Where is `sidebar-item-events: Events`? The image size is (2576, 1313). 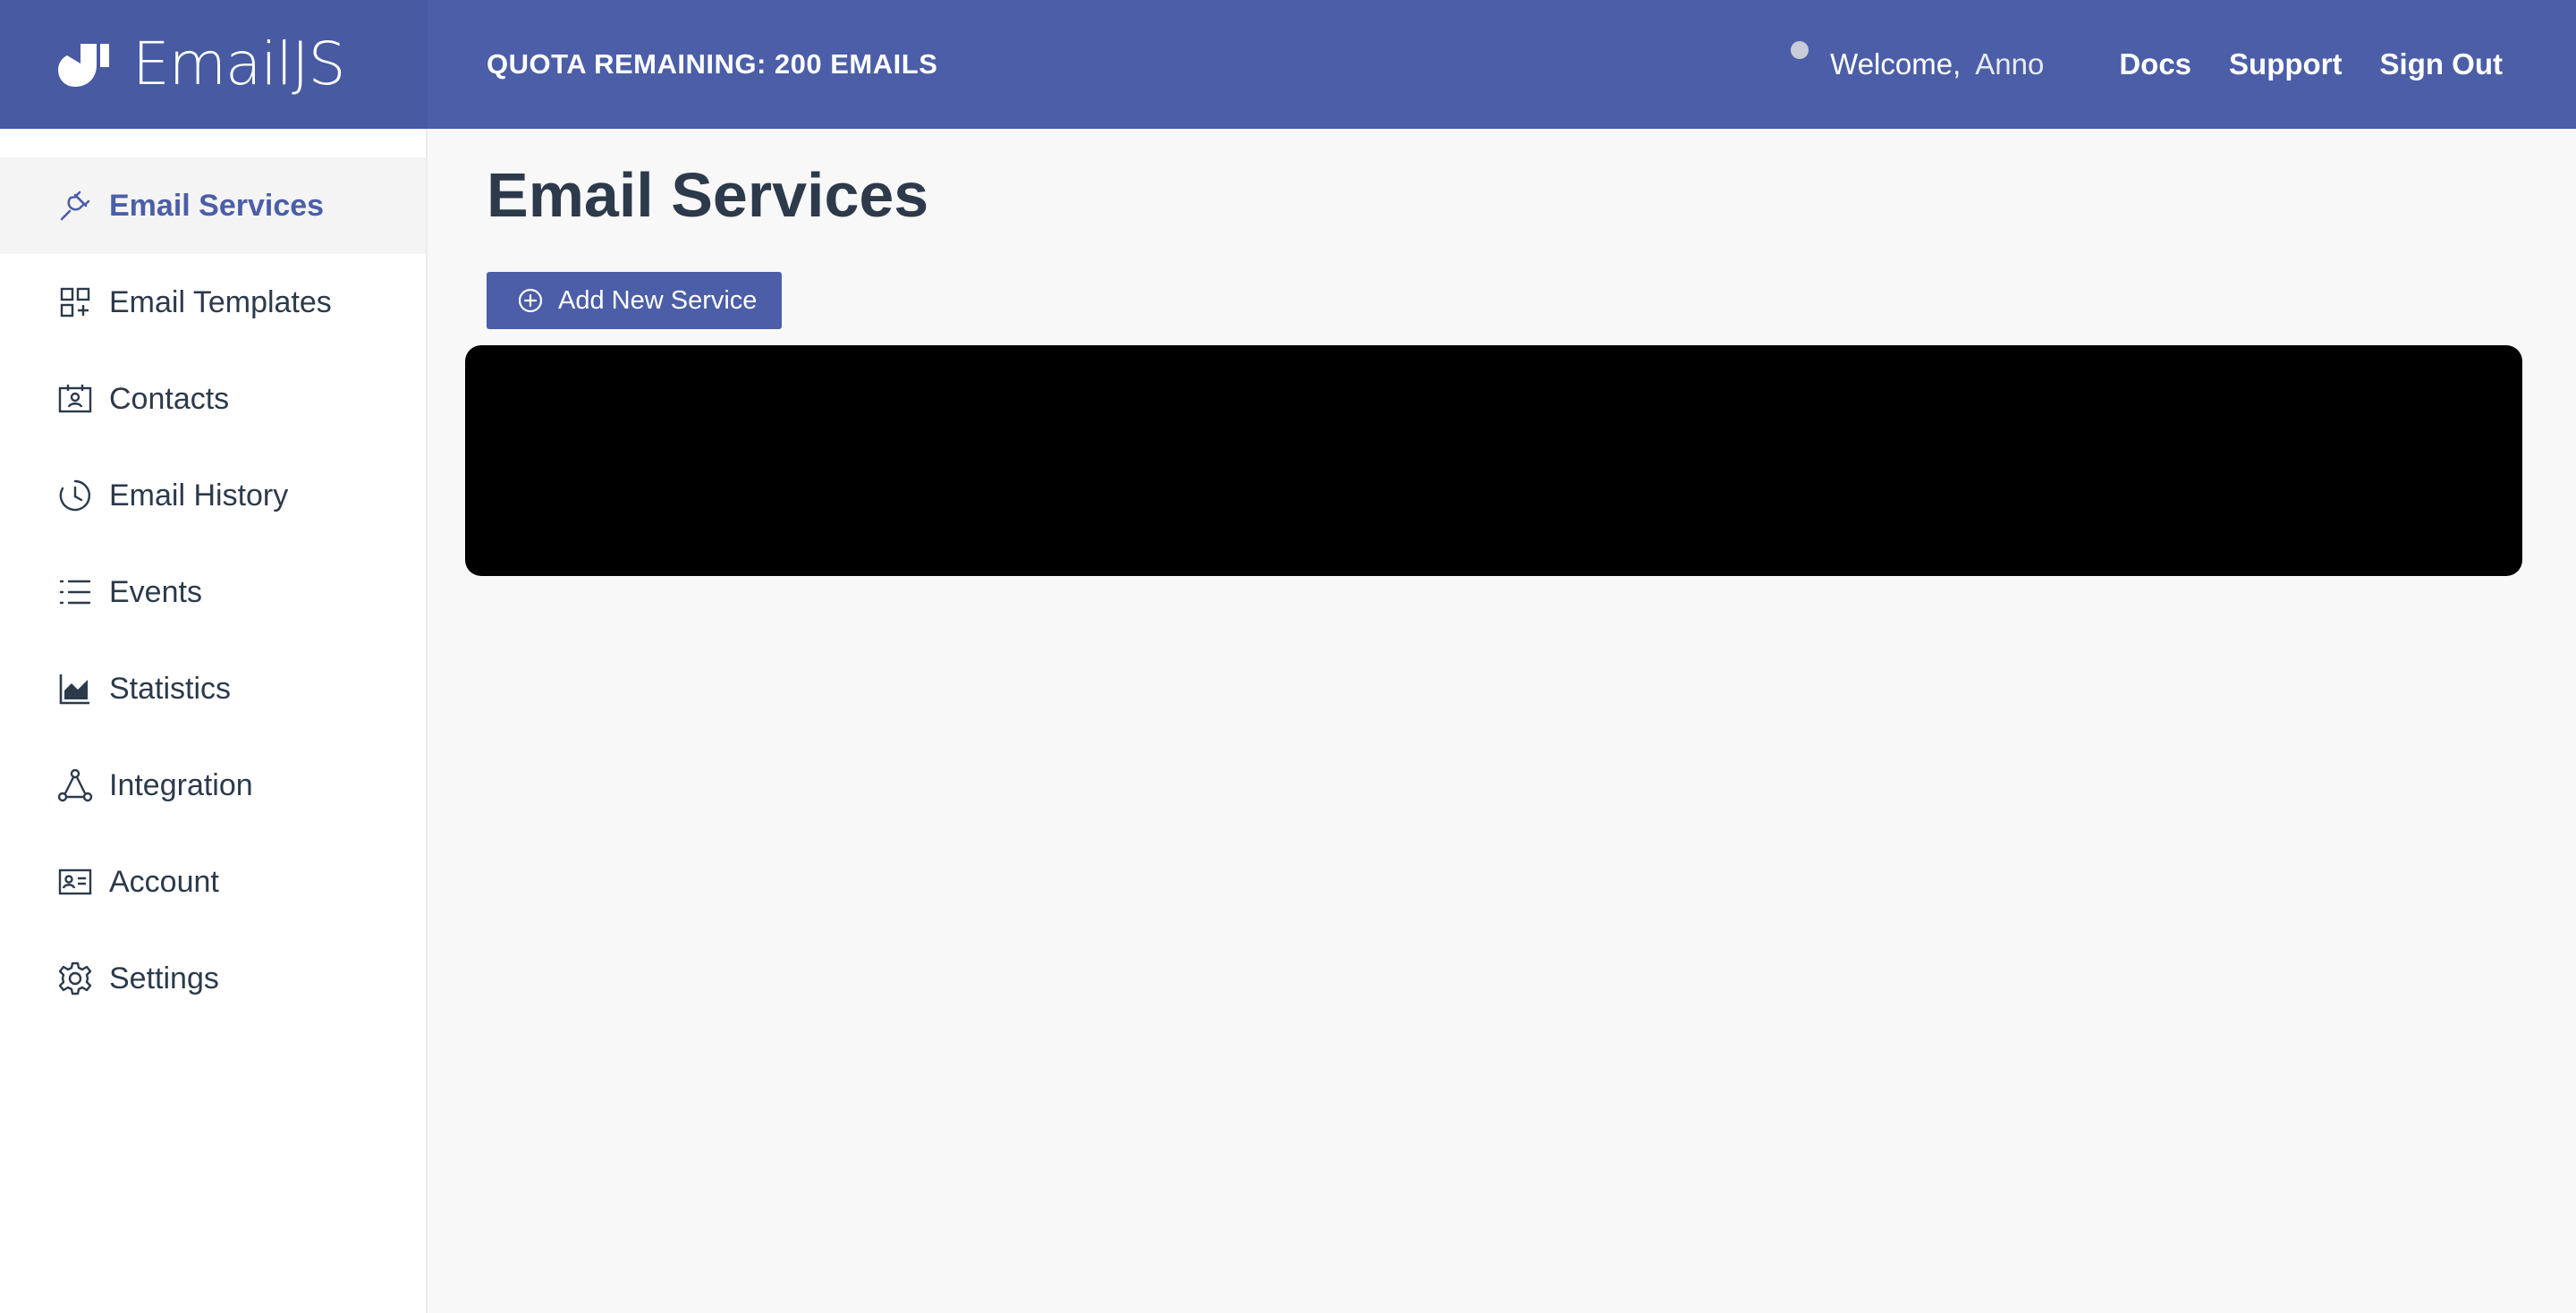 sidebar-item-events: Events is located at coordinates (213, 592).